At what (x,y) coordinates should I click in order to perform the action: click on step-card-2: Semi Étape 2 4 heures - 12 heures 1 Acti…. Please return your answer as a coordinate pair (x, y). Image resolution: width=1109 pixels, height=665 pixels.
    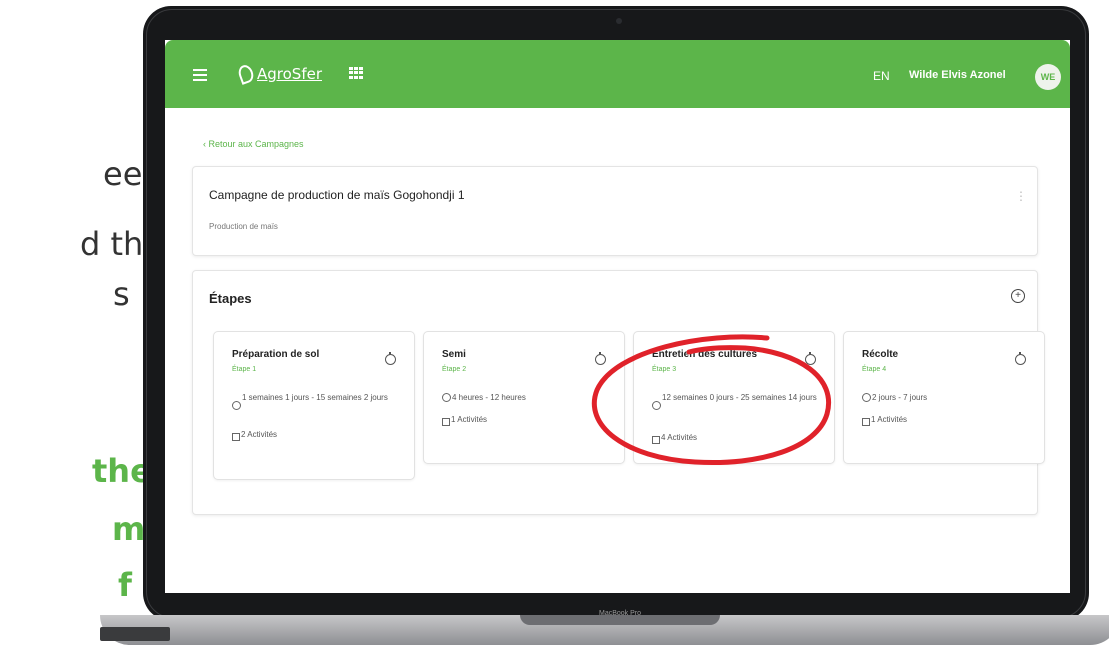
    Looking at the image, I should click on (524, 397).